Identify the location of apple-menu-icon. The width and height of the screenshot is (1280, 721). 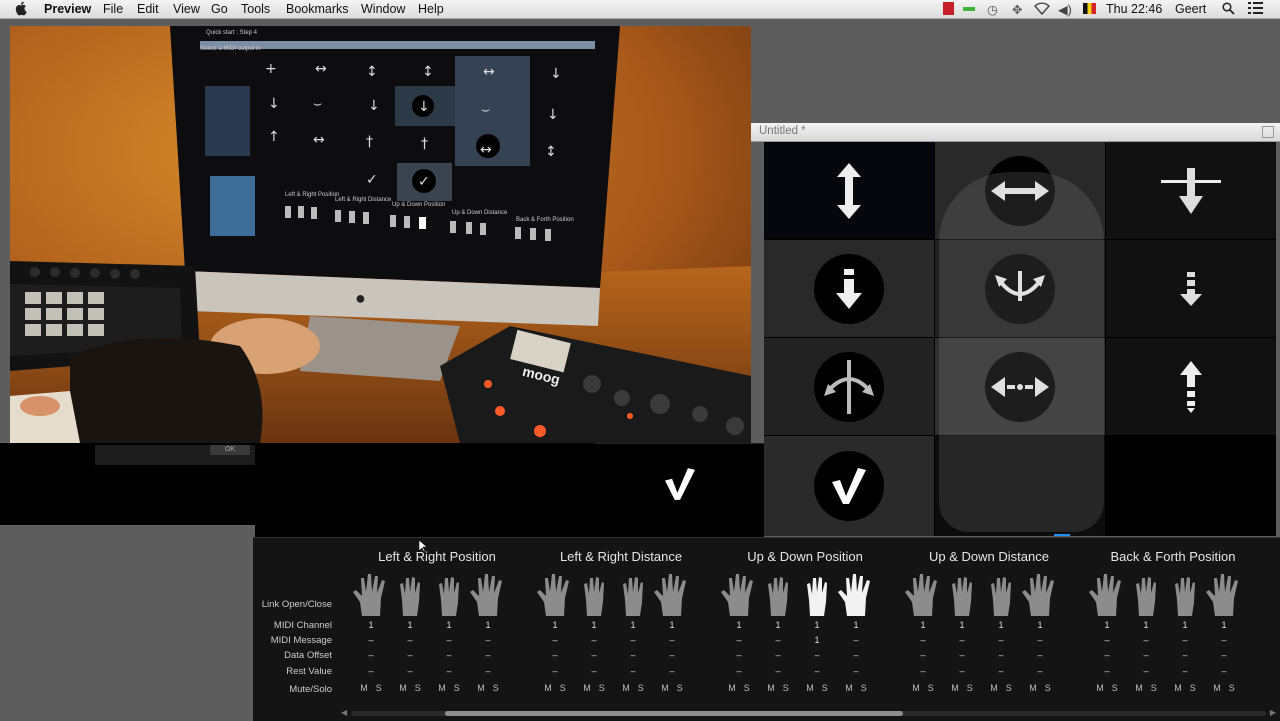
(21, 9).